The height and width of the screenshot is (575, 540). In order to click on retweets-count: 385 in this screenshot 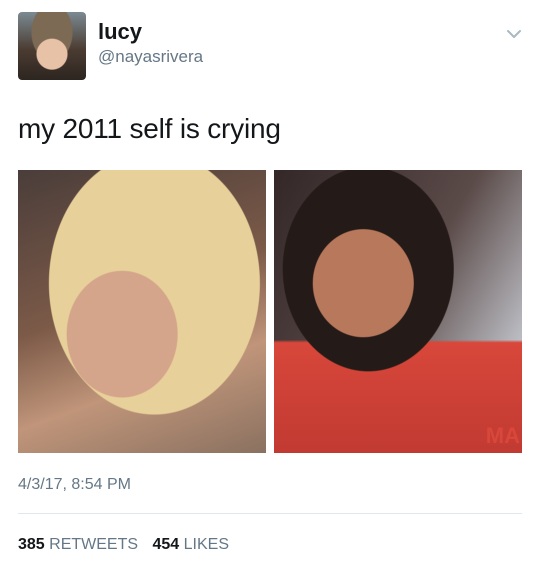, I will do `click(31, 544)`.